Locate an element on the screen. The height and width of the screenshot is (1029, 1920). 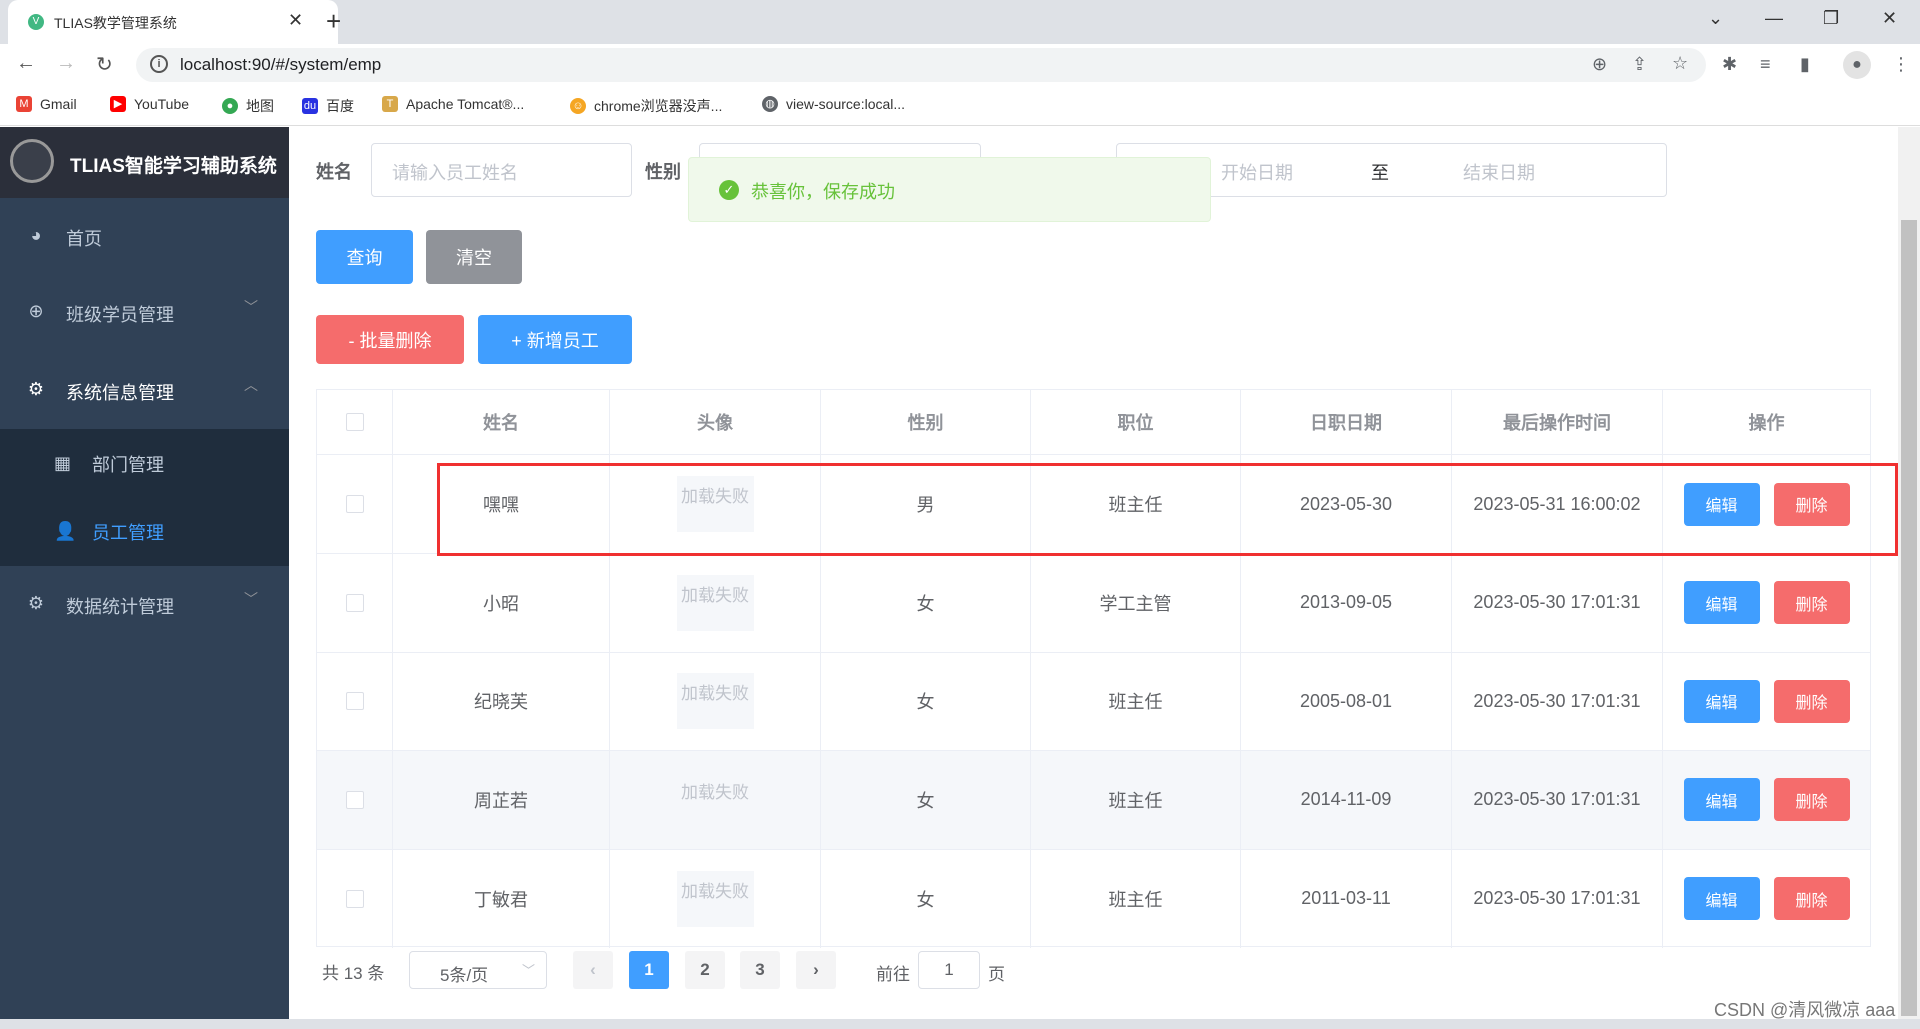
site-info-icon: i is located at coordinates (159, 64).